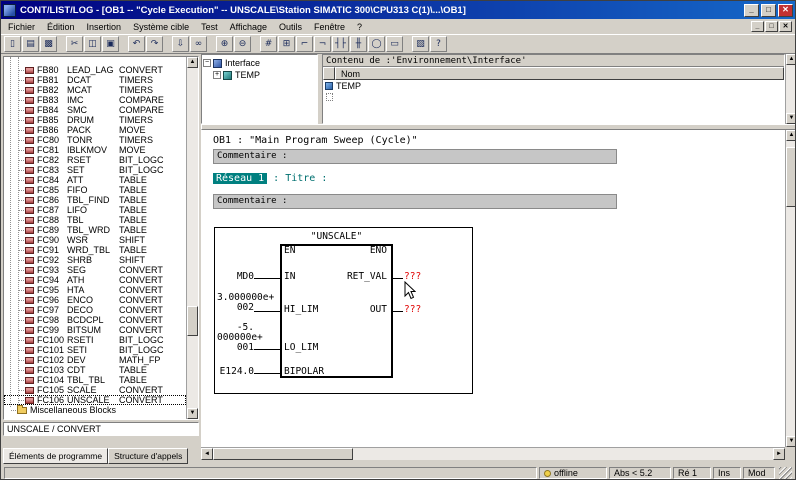 Image resolution: width=796 pixels, height=480 pixels. What do you see at coordinates (61, 27) in the screenshot?
I see `menu-item: Édition` at bounding box center [61, 27].